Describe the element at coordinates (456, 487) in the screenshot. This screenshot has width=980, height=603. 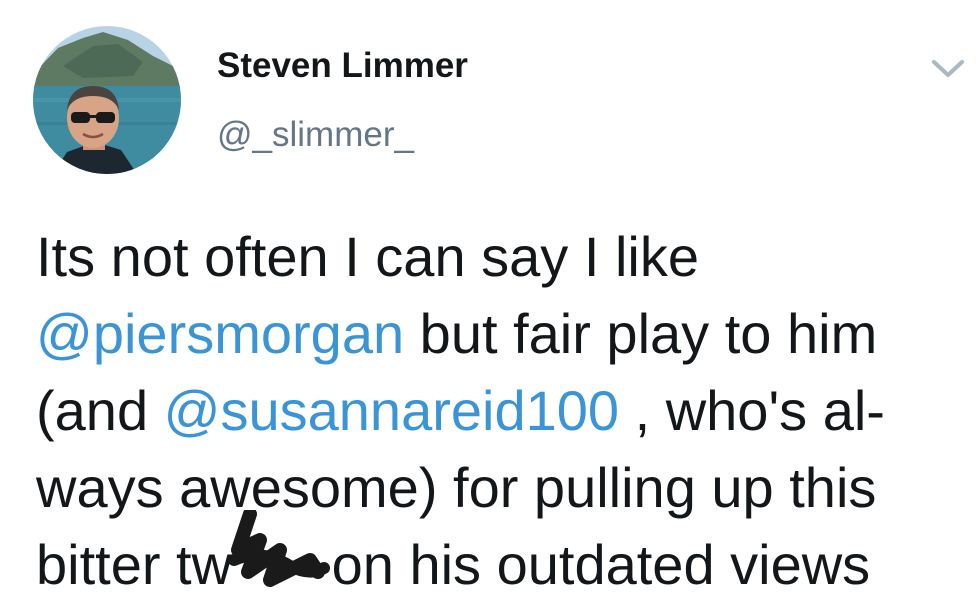
I see `tweet-line-4: ways awesome) for pulling up this` at that location.